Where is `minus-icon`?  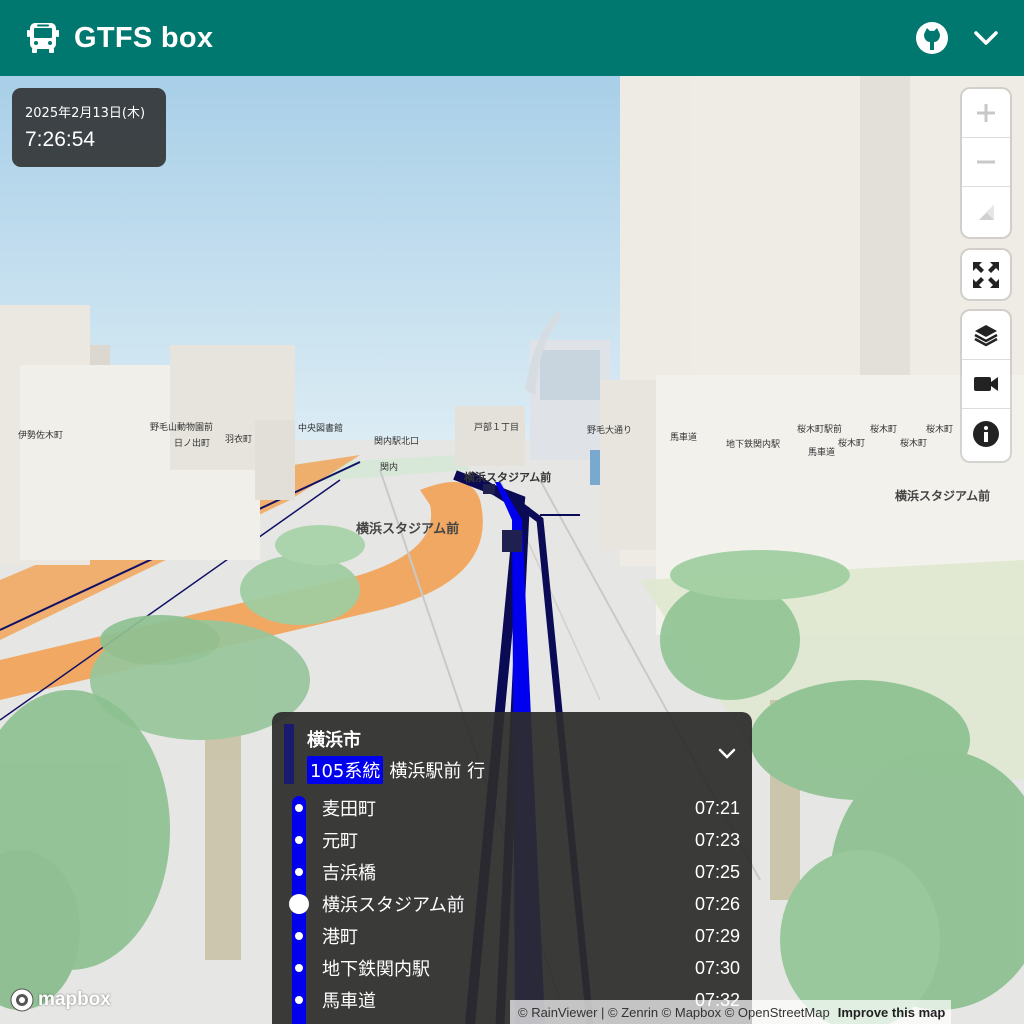 minus-icon is located at coordinates (986, 162).